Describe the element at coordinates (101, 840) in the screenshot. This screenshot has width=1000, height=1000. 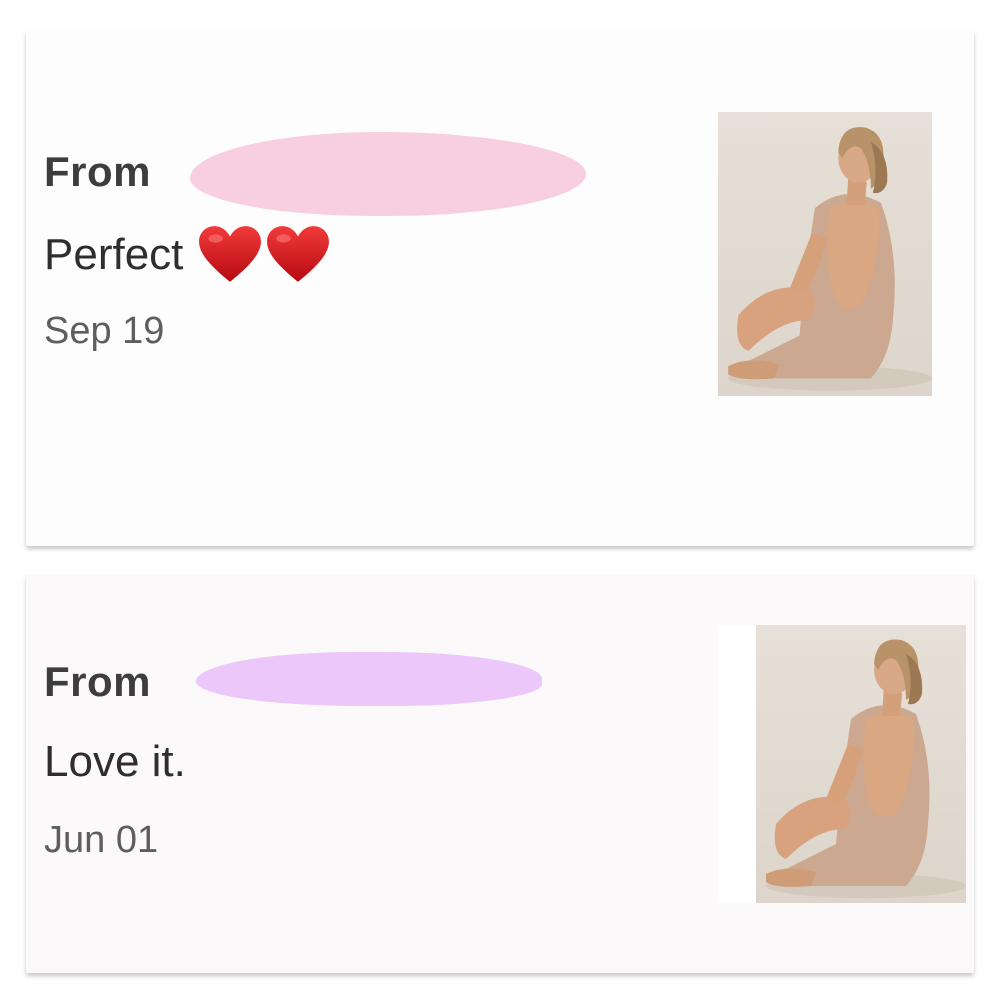
I see `review-date: Jun 01` at that location.